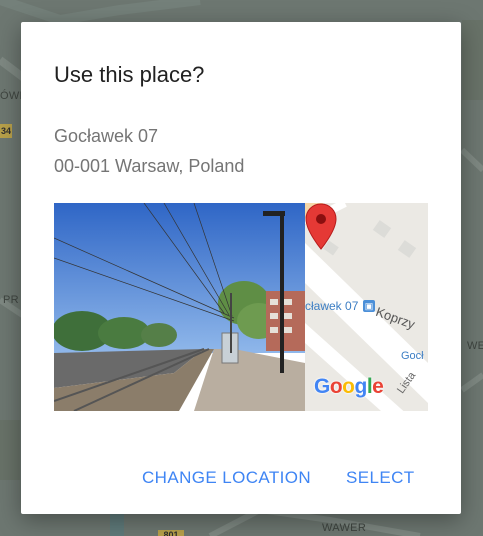 This screenshot has height=536, width=483. Describe the element at coordinates (344, 528) in the screenshot. I see `background-map-label: WAWER` at that location.